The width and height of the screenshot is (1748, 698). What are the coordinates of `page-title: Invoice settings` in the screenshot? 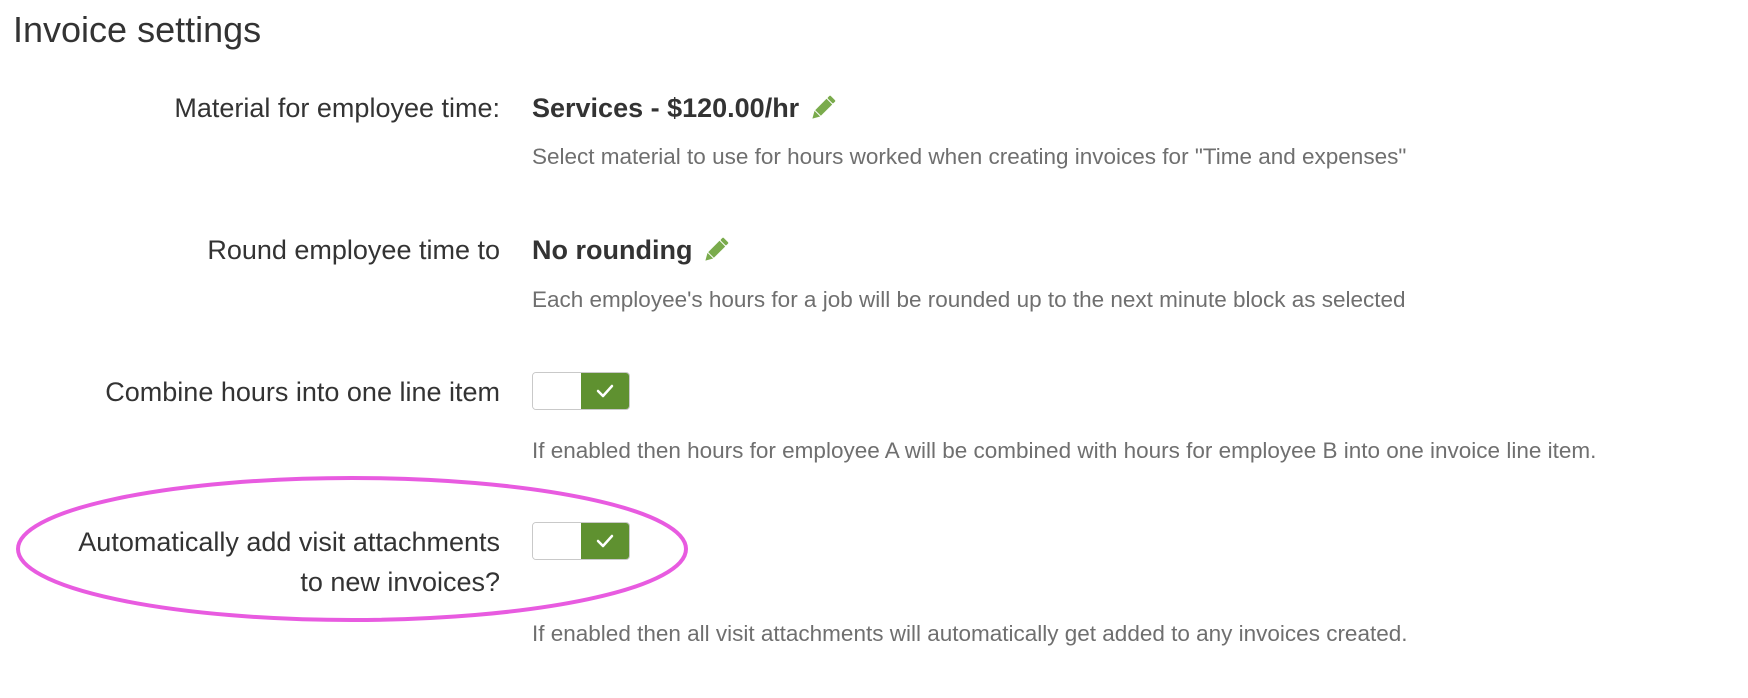 It's located at (137, 29).